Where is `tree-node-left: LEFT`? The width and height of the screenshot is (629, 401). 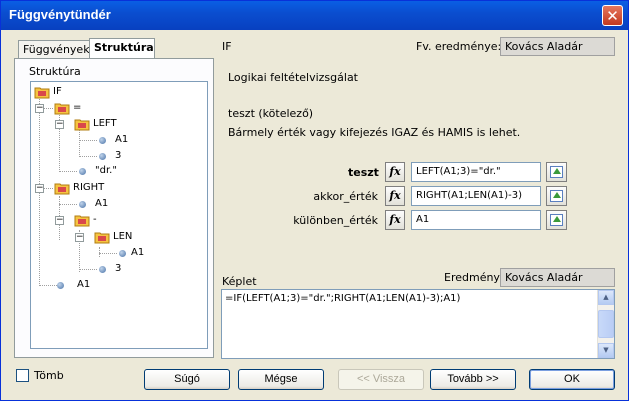
tree-node-left: LEFT is located at coordinates (105, 124).